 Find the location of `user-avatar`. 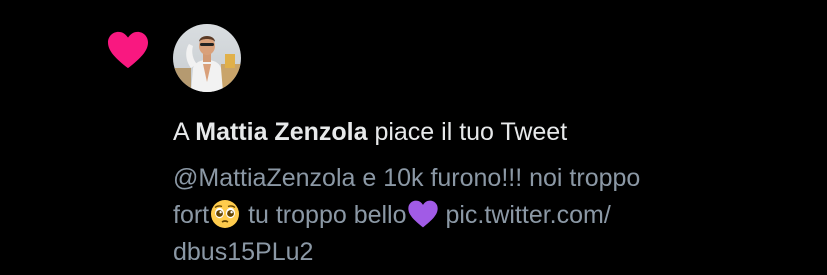

user-avatar is located at coordinates (207, 58).